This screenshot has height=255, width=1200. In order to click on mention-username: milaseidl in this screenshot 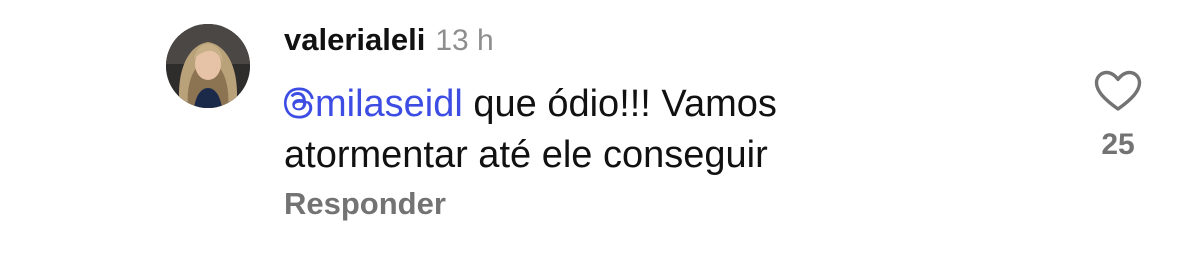, I will do `click(389, 104)`.